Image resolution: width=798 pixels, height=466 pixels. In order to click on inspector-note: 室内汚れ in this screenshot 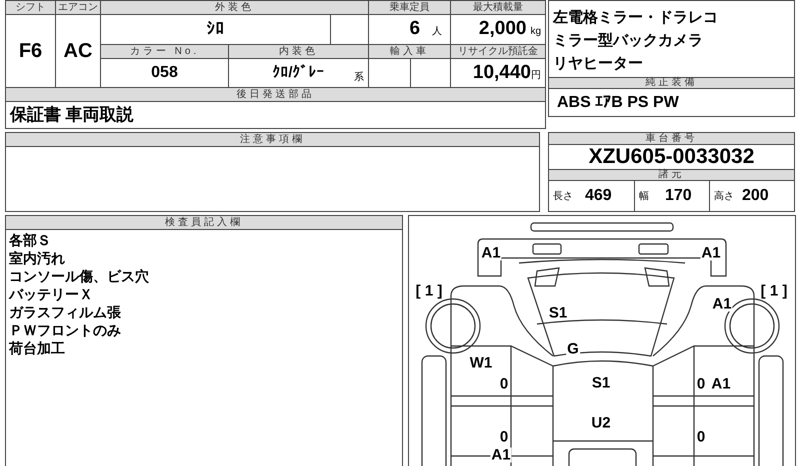, I will do `click(37, 258)`.